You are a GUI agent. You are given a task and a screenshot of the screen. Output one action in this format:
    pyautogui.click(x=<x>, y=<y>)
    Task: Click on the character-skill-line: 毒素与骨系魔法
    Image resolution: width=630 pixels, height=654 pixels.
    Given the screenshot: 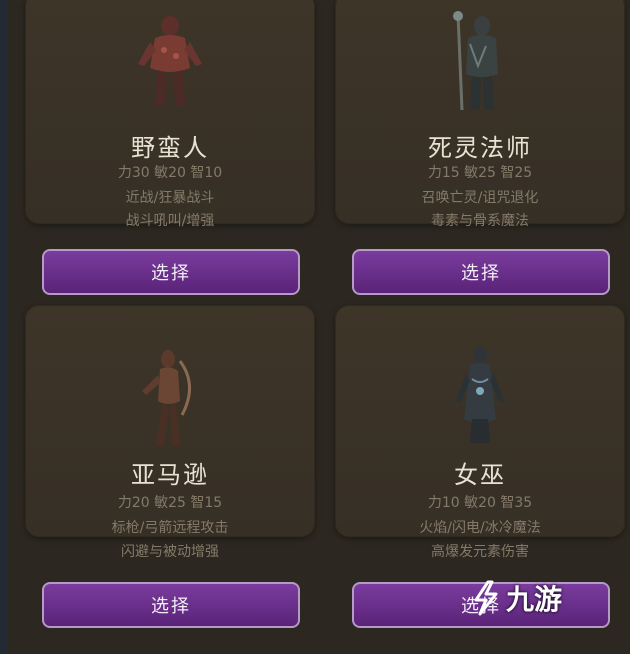 What is the action you would take?
    pyautogui.click(x=480, y=221)
    